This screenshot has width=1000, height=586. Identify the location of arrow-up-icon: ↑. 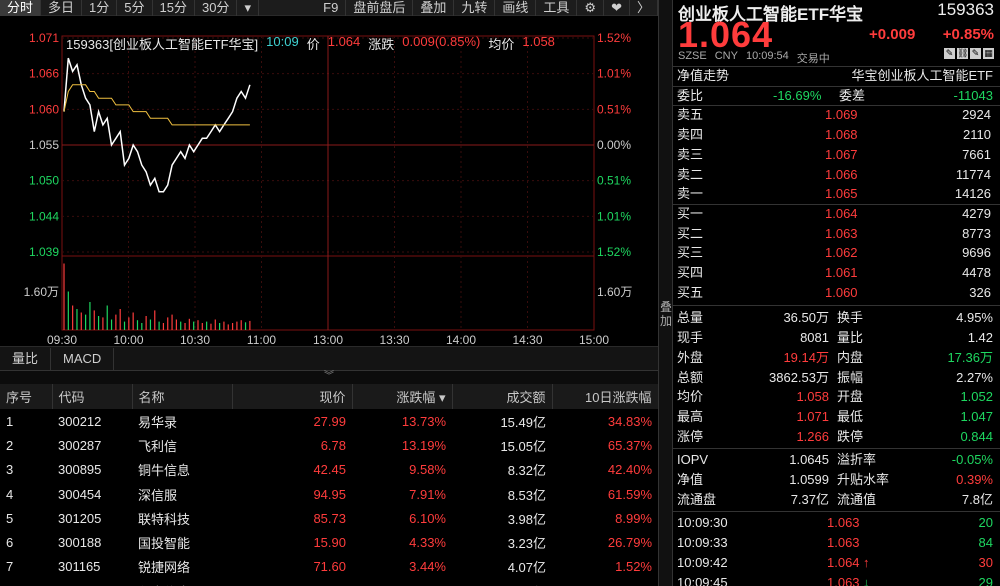
(866, 562).